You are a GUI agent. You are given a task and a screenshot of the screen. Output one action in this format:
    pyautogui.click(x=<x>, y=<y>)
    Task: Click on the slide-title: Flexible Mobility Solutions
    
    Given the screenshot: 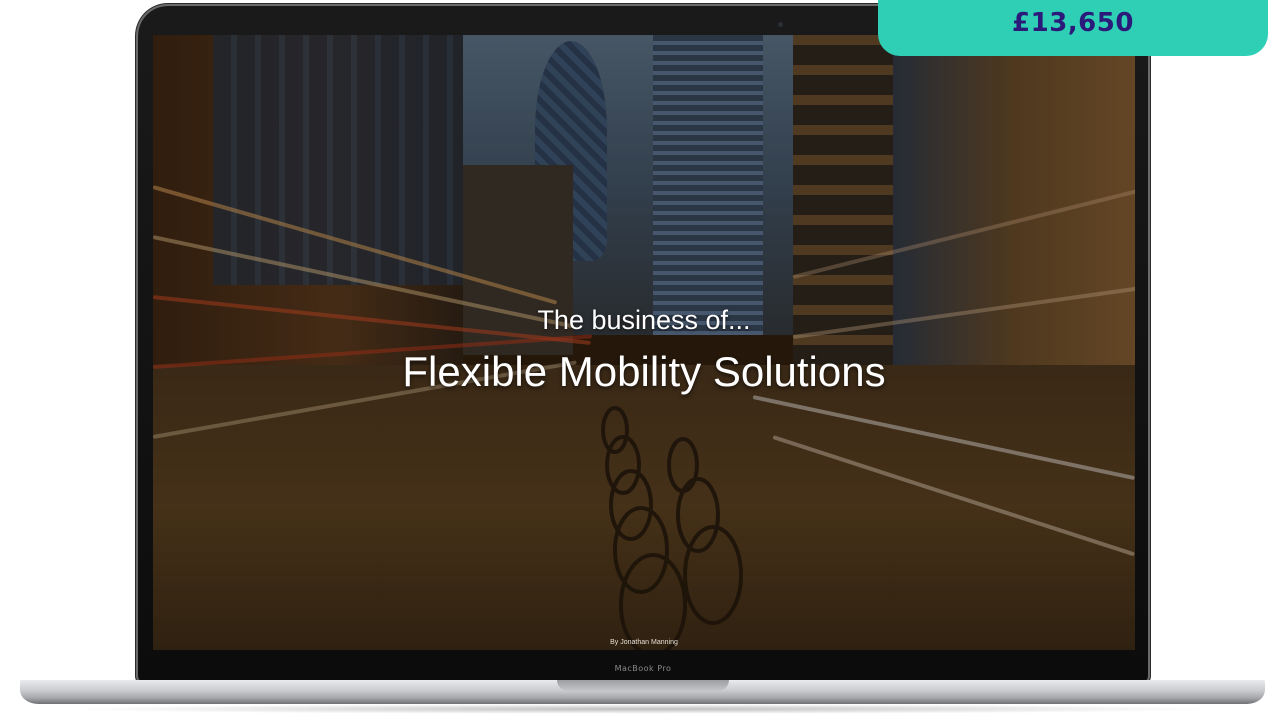 What is the action you would take?
    pyautogui.click(x=644, y=371)
    